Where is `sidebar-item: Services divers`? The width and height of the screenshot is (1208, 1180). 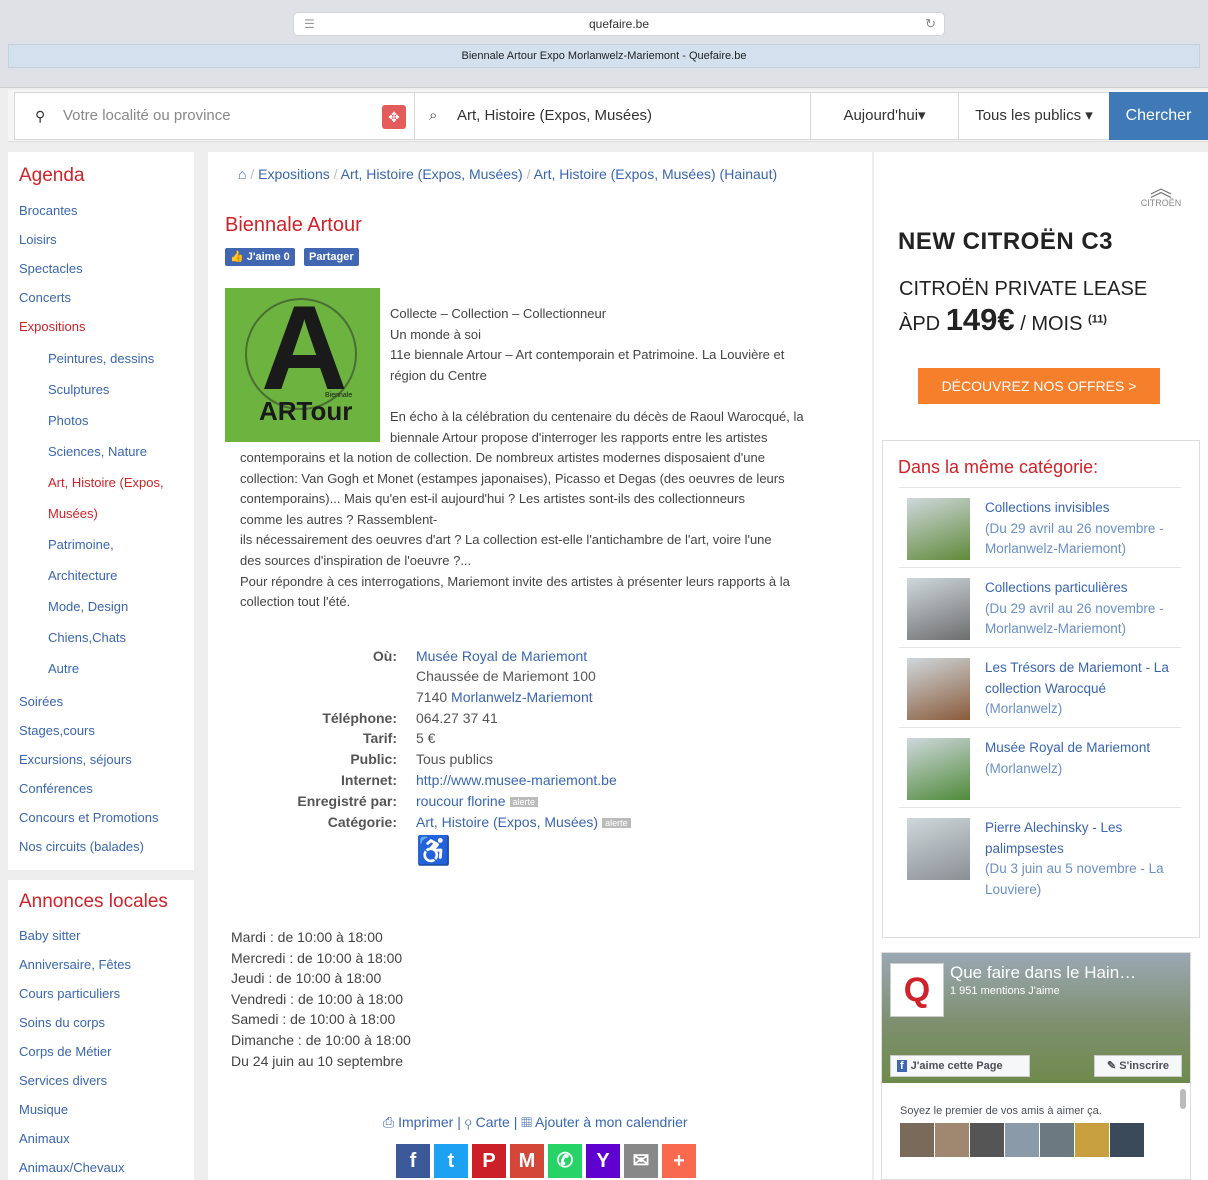 sidebar-item: Services divers is located at coordinates (63, 1080).